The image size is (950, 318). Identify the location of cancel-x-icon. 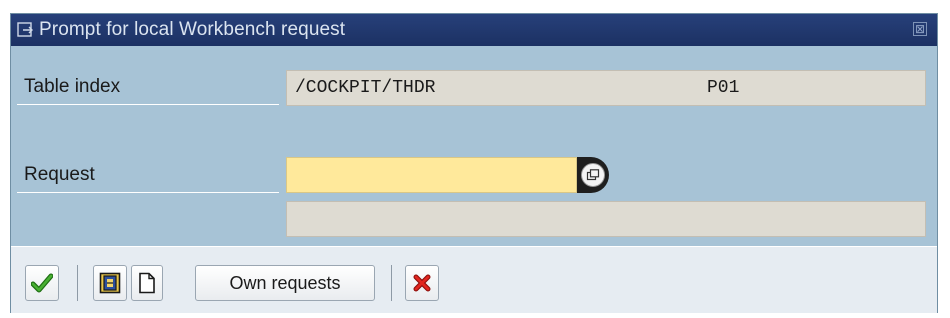
(422, 283).